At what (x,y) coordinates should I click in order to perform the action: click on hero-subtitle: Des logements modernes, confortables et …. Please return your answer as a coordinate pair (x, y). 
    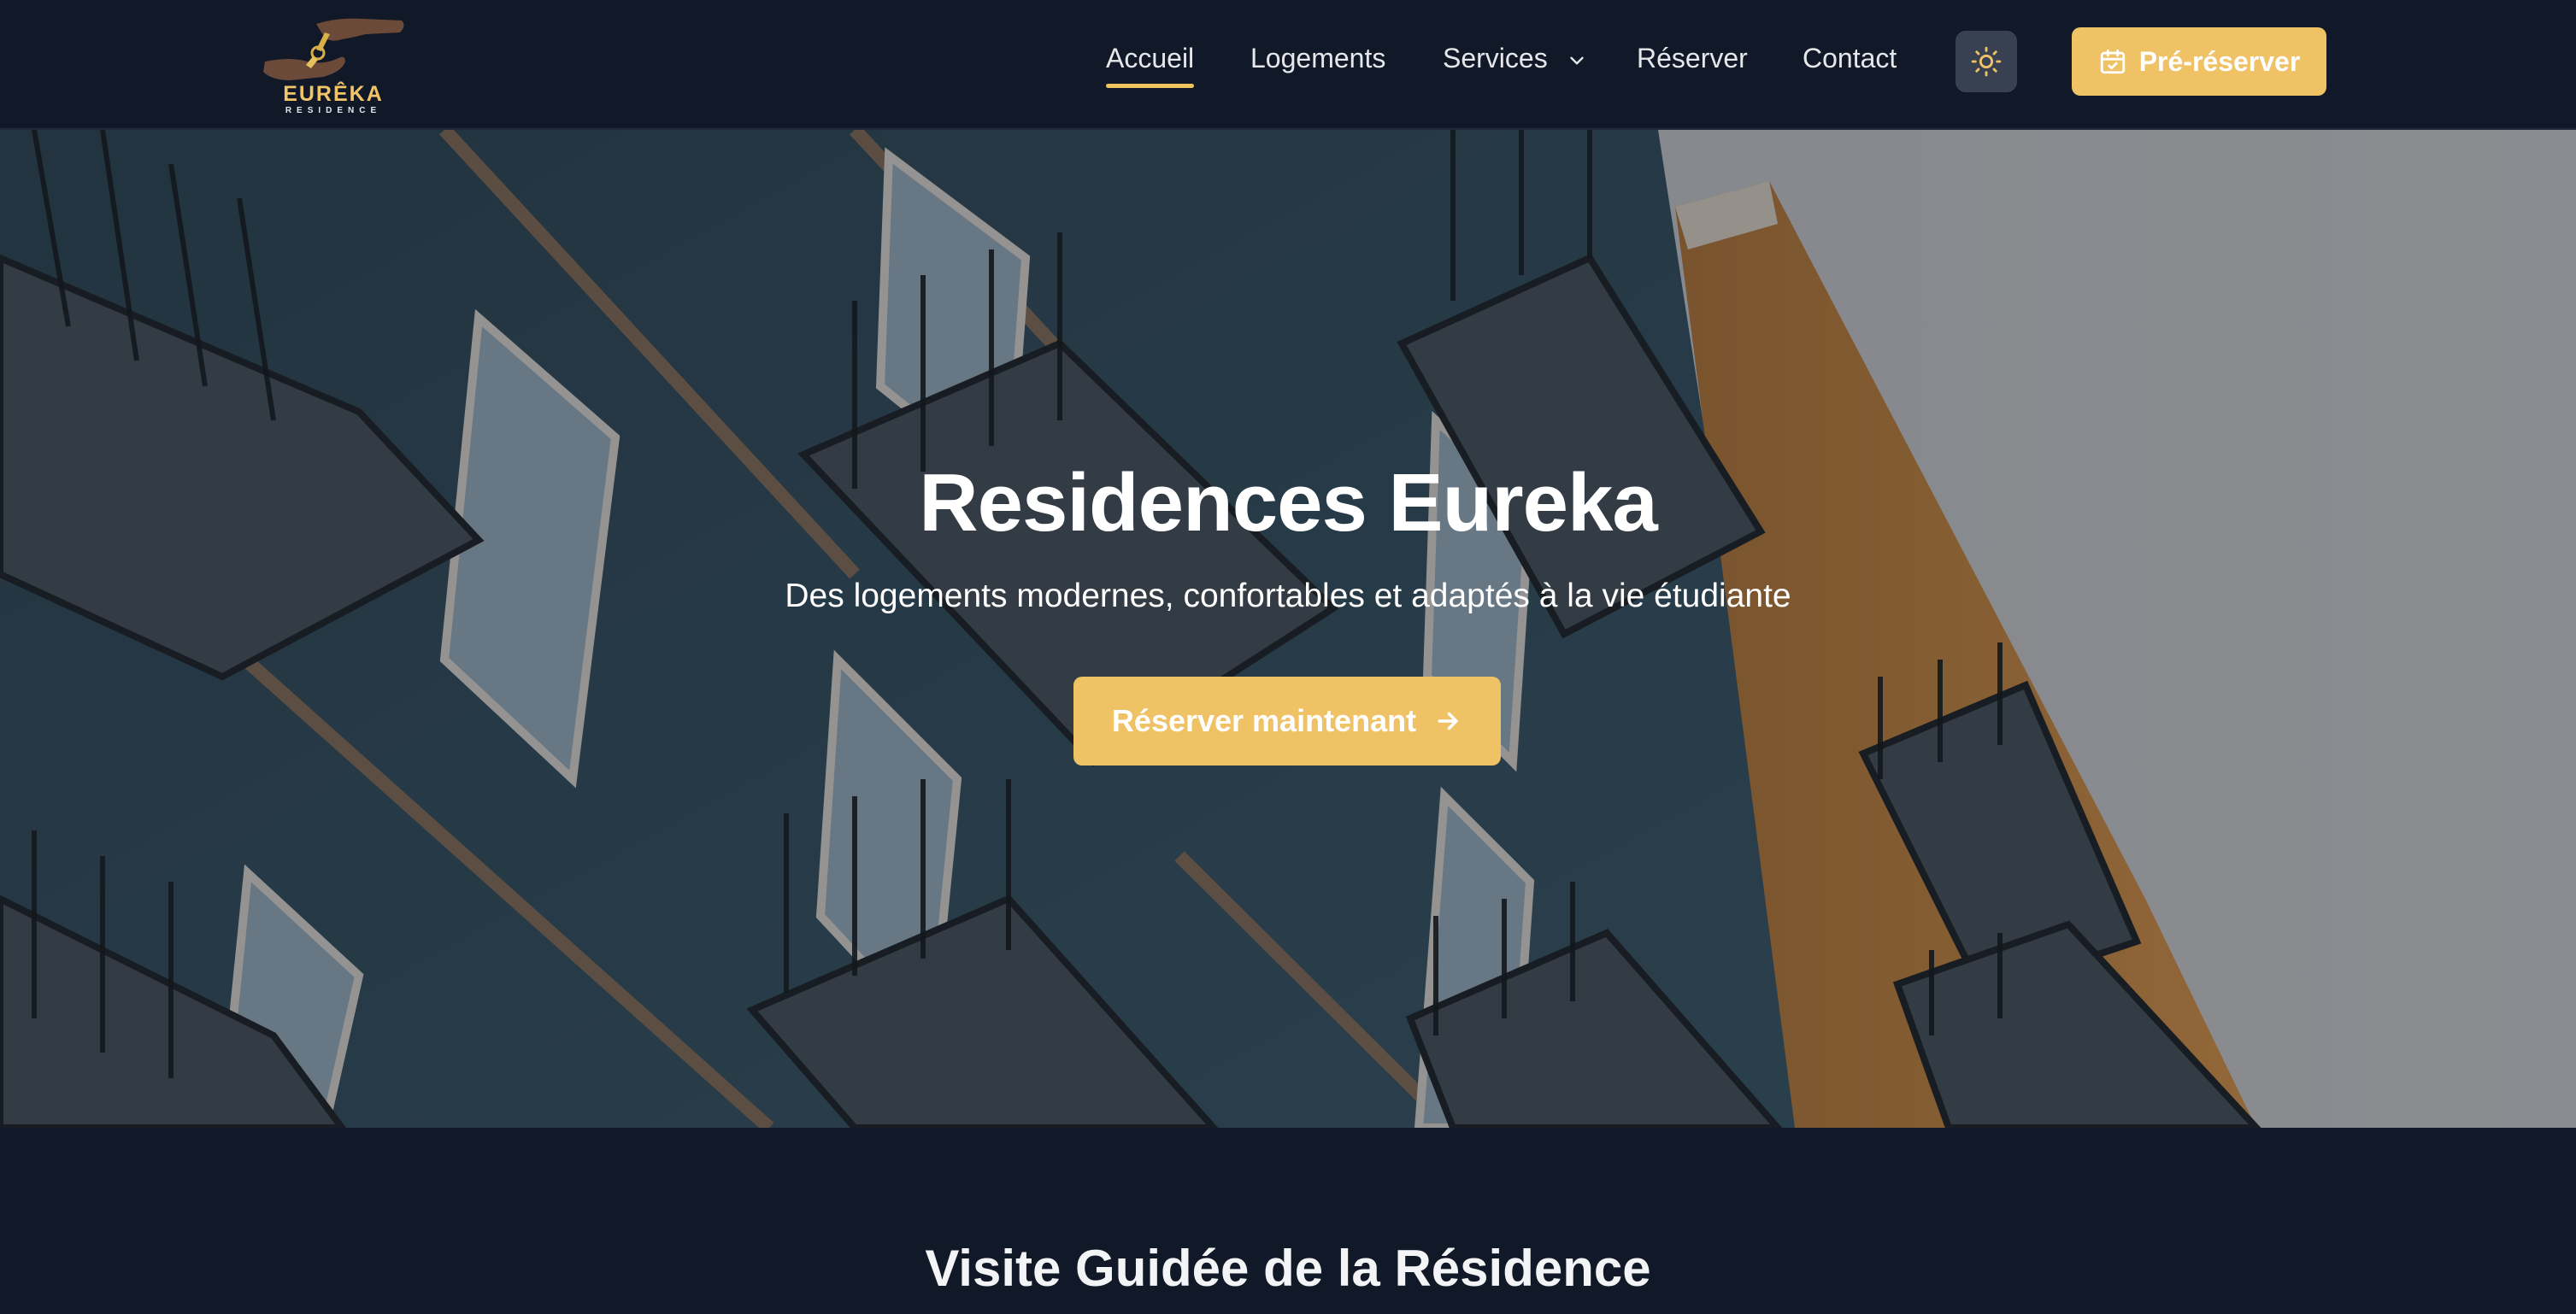
    Looking at the image, I should click on (1288, 596).